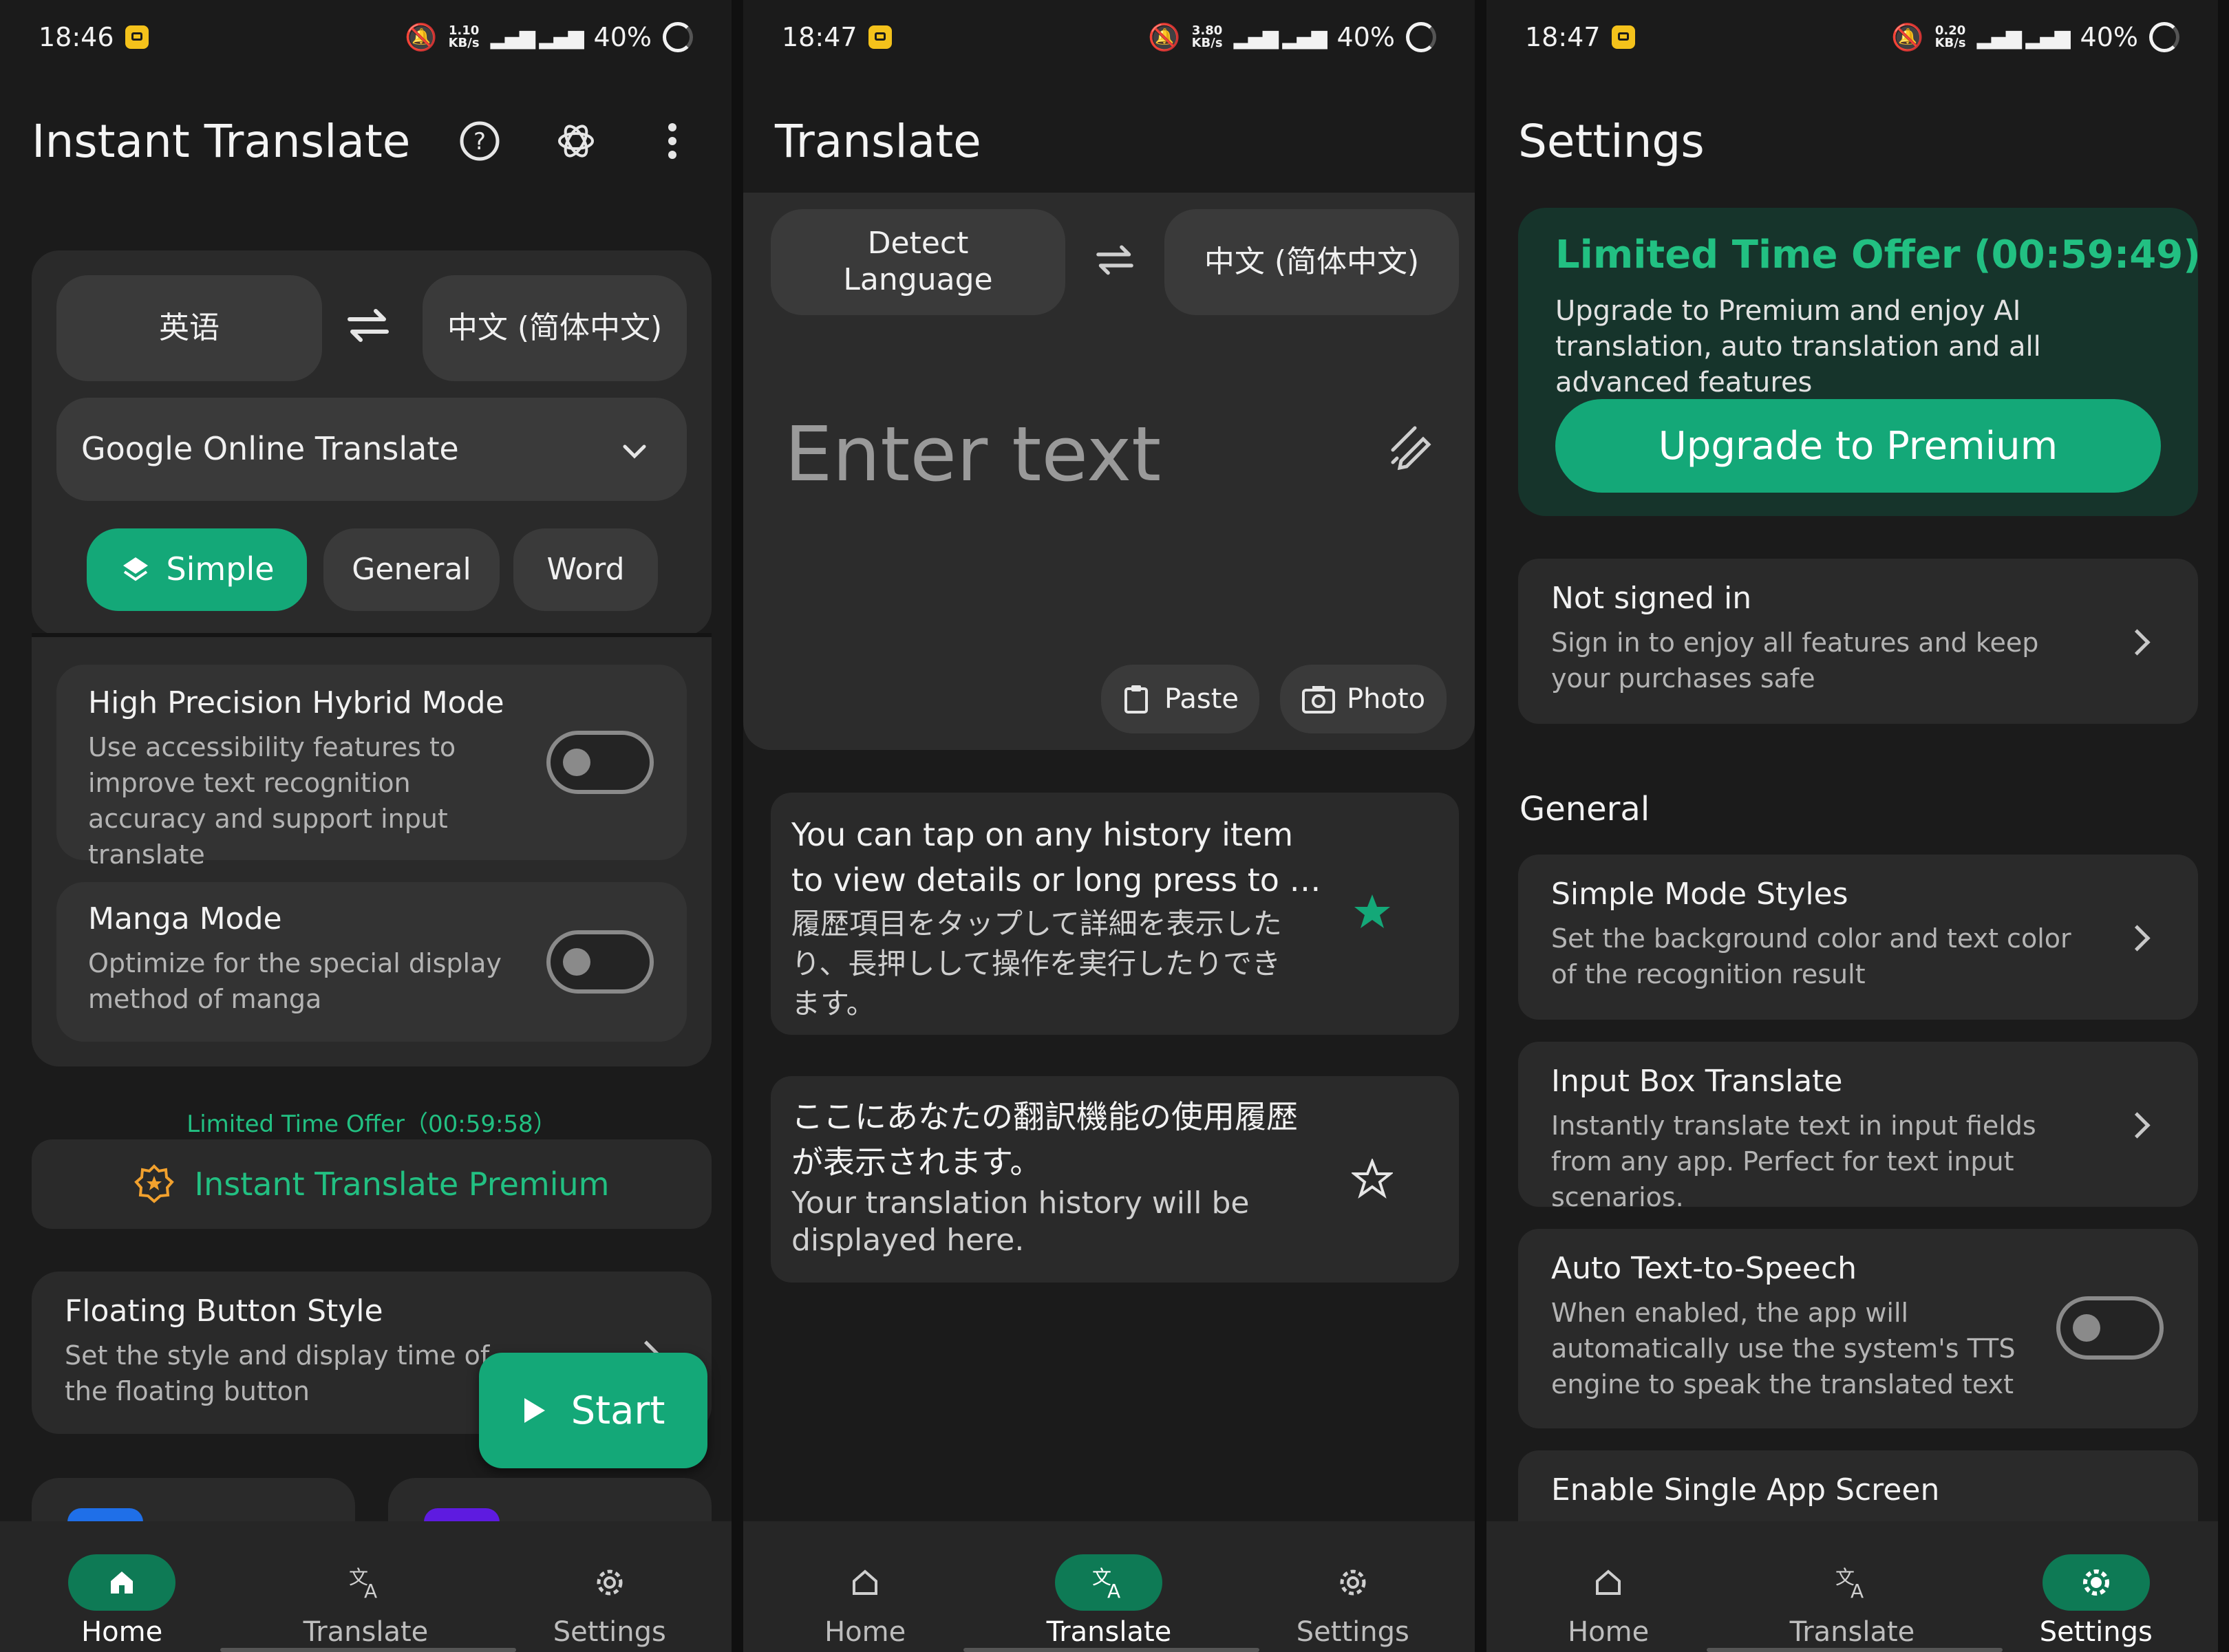 The image size is (2229, 1652). Describe the element at coordinates (221, 569) in the screenshot. I see `mode-simple-label: Simple` at that location.